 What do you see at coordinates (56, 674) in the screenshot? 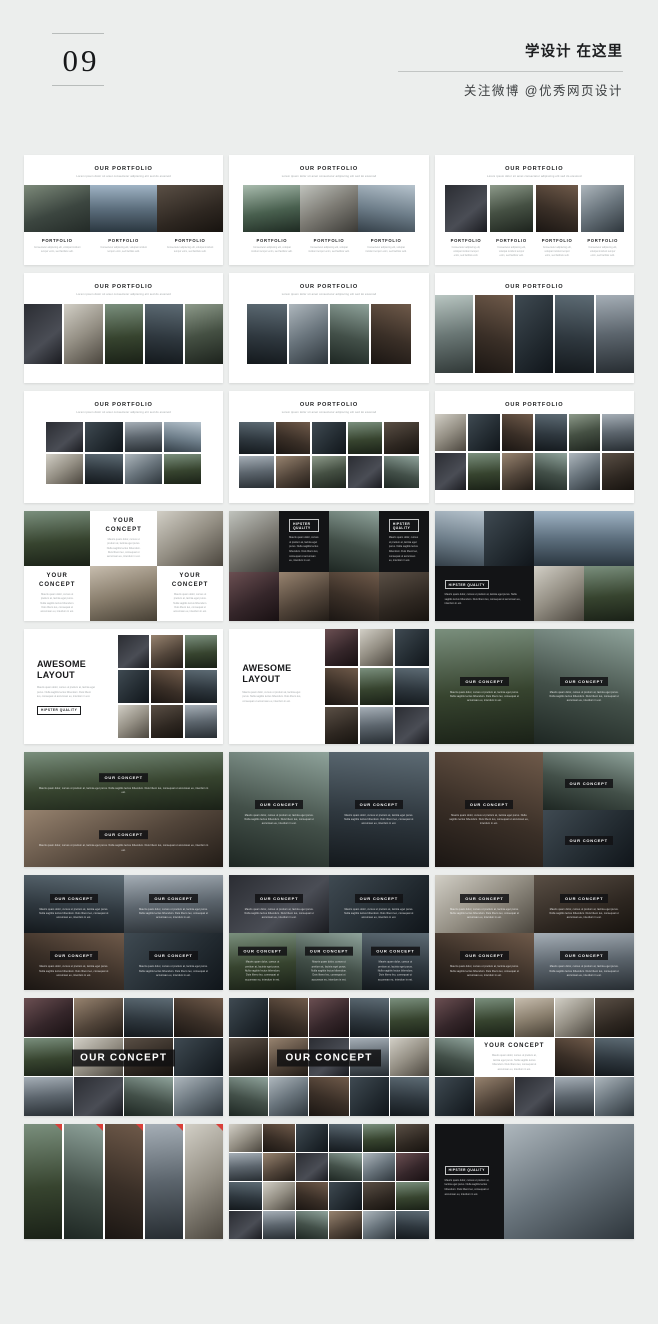
I see `headline-line2: LAYOUT` at bounding box center [56, 674].